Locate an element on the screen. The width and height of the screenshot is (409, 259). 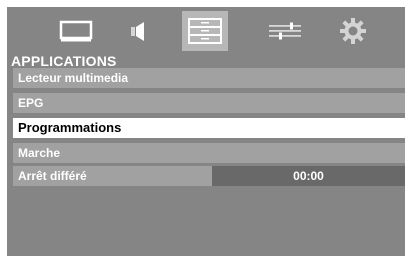
speaker-icon is located at coordinates (138, 31).